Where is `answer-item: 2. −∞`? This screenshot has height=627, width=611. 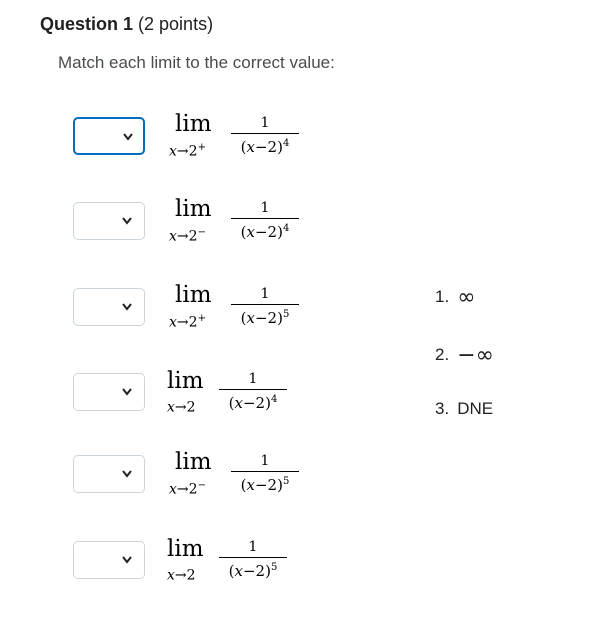
answer-item: 2. −∞ is located at coordinates (464, 354).